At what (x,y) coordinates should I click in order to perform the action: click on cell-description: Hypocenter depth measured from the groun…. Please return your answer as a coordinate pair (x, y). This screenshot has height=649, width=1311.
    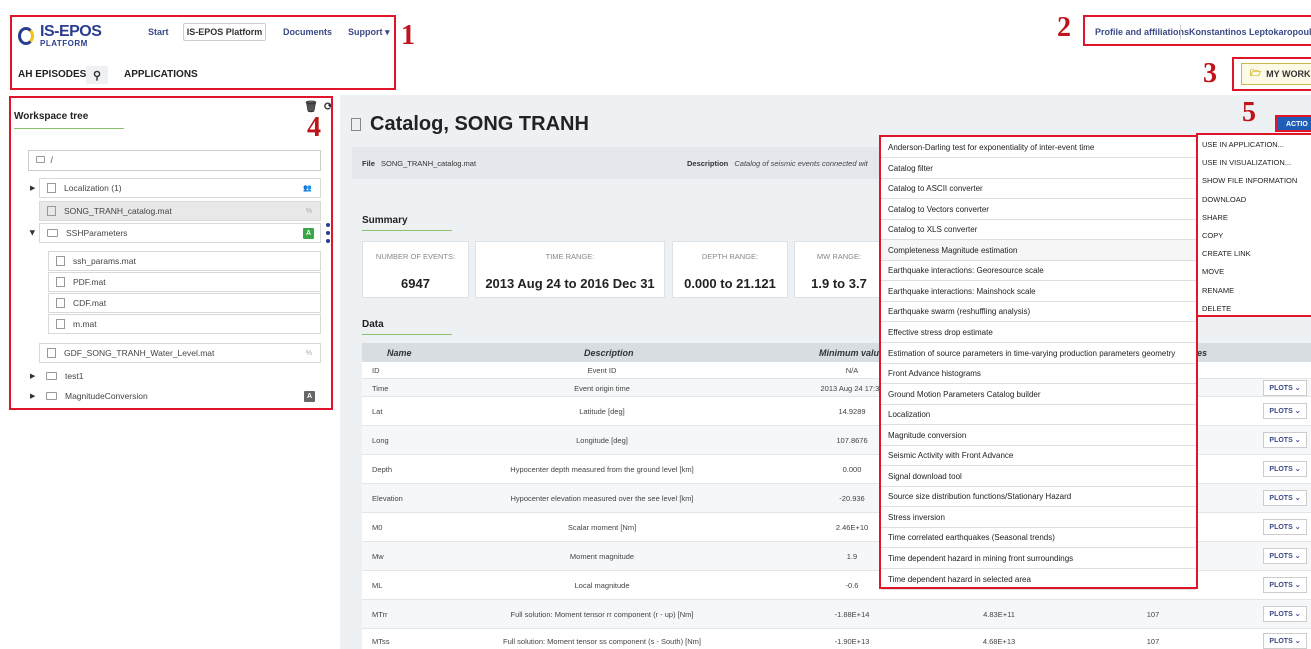
    Looking at the image, I should click on (602, 469).